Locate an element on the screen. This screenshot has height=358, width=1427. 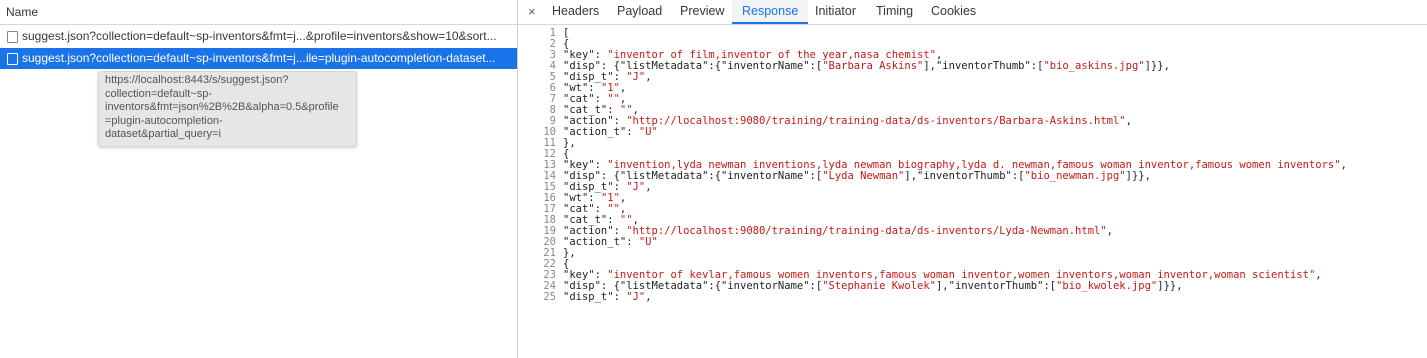
code-line: 21}, is located at coordinates (972, 253).